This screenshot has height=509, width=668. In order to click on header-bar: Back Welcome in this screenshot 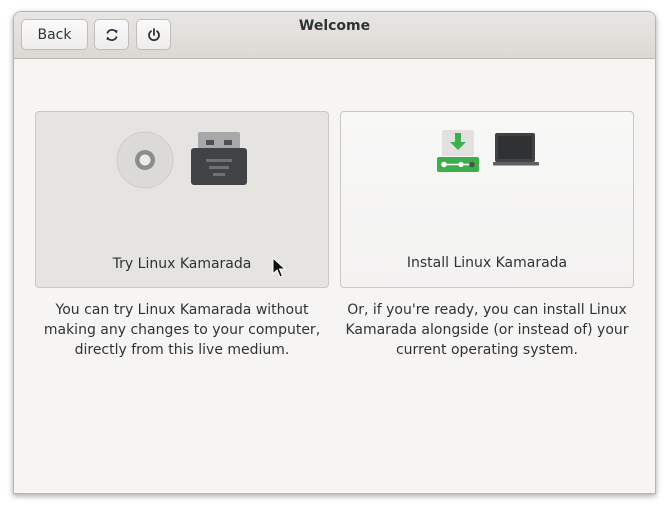, I will do `click(334, 35)`.